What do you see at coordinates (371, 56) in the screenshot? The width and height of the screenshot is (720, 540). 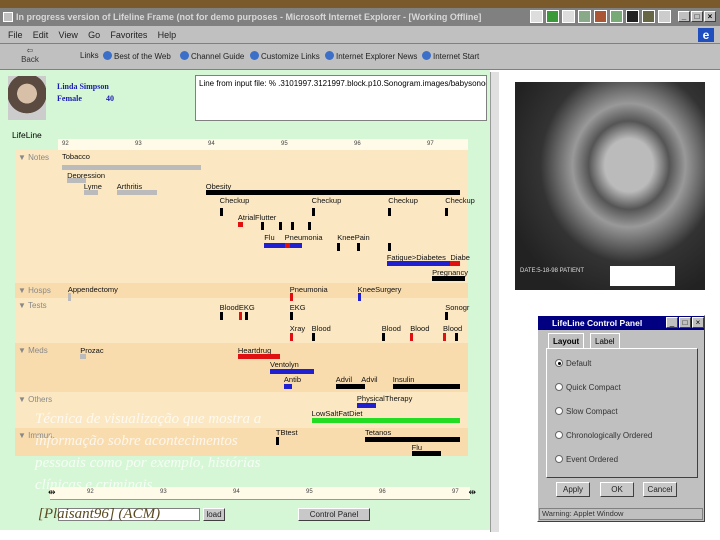 I see `link-ie-news: Internet Explorer News` at bounding box center [371, 56].